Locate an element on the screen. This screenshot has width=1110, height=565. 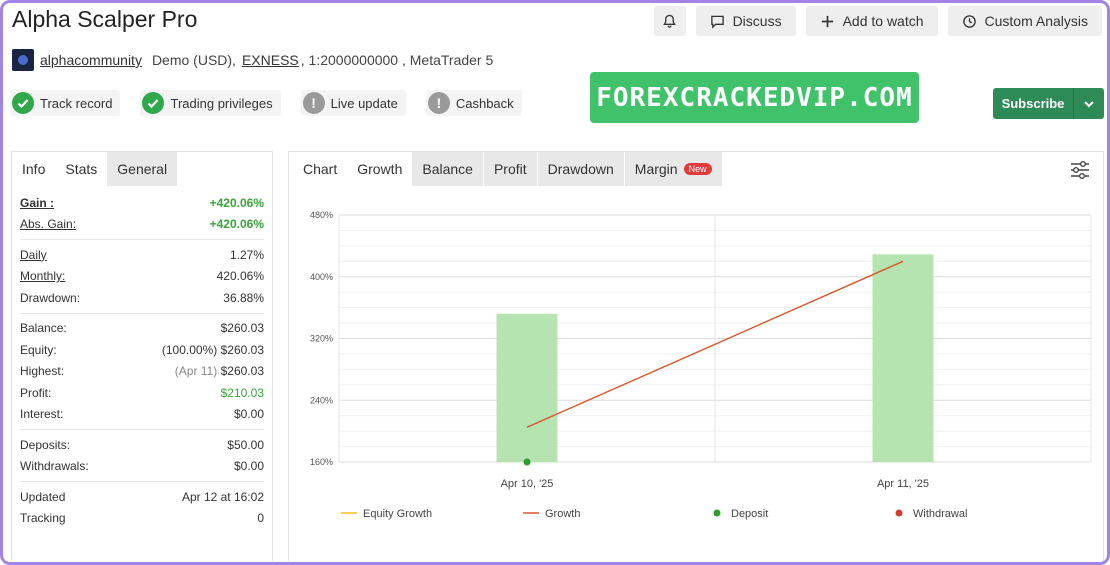
broker-link: EXNESS is located at coordinates (270, 60).